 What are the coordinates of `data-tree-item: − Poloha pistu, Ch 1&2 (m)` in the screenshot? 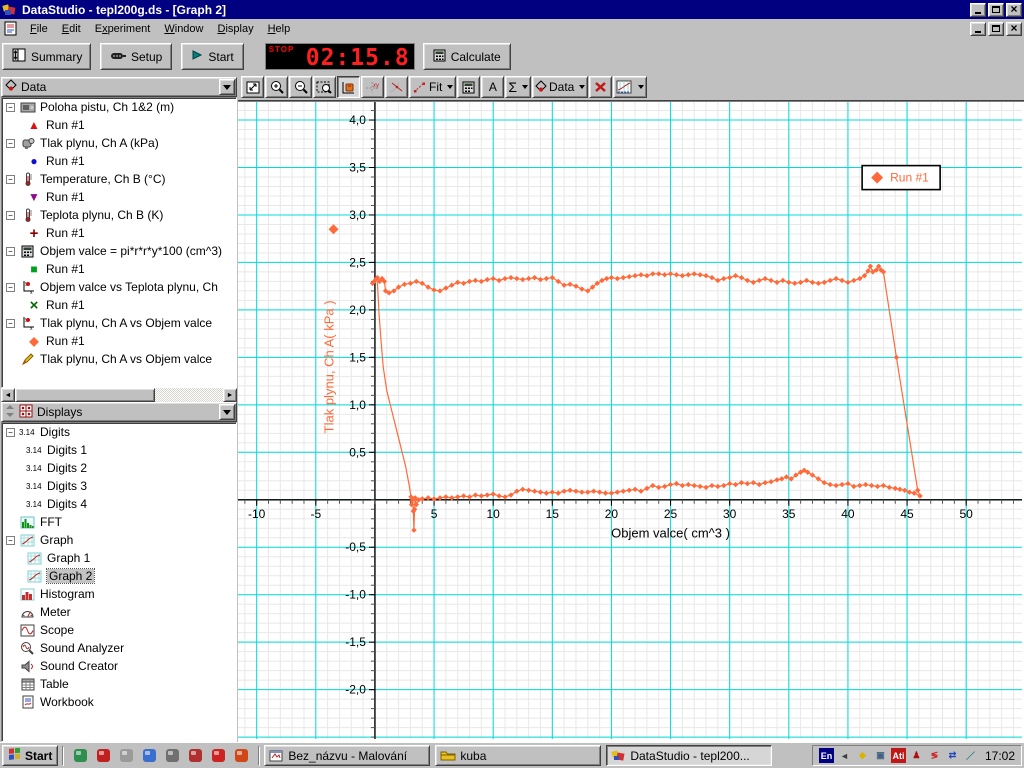 It's located at (119, 107).